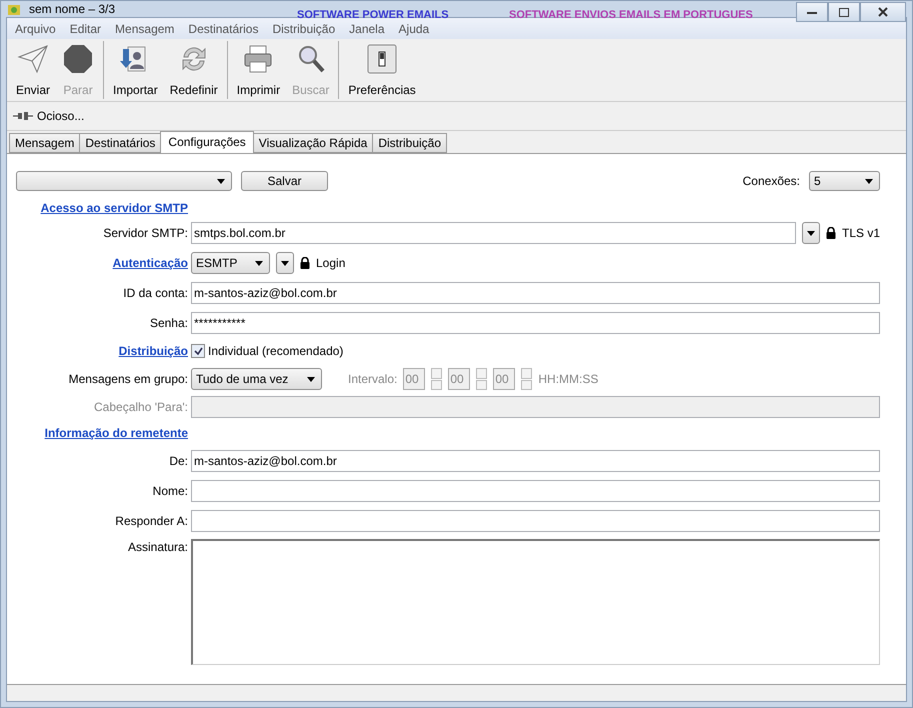 This screenshot has width=913, height=708. What do you see at coordinates (861, 233) in the screenshot?
I see `security-label: TLS v1` at bounding box center [861, 233].